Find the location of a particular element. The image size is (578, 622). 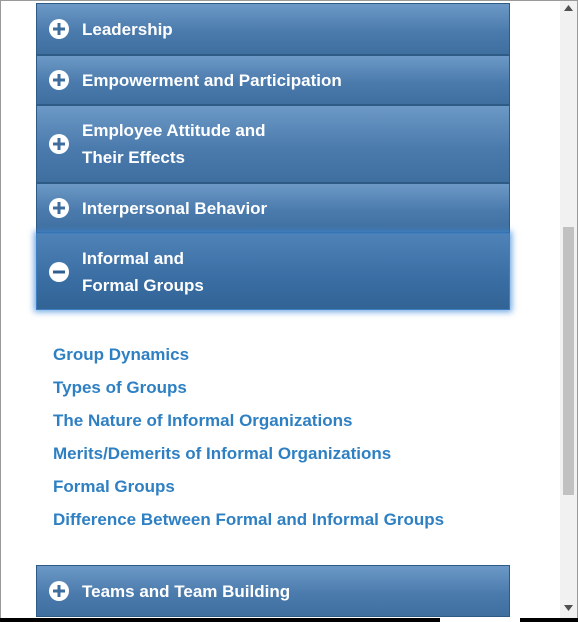

vertical-scrollbar is located at coordinates (568, 311).